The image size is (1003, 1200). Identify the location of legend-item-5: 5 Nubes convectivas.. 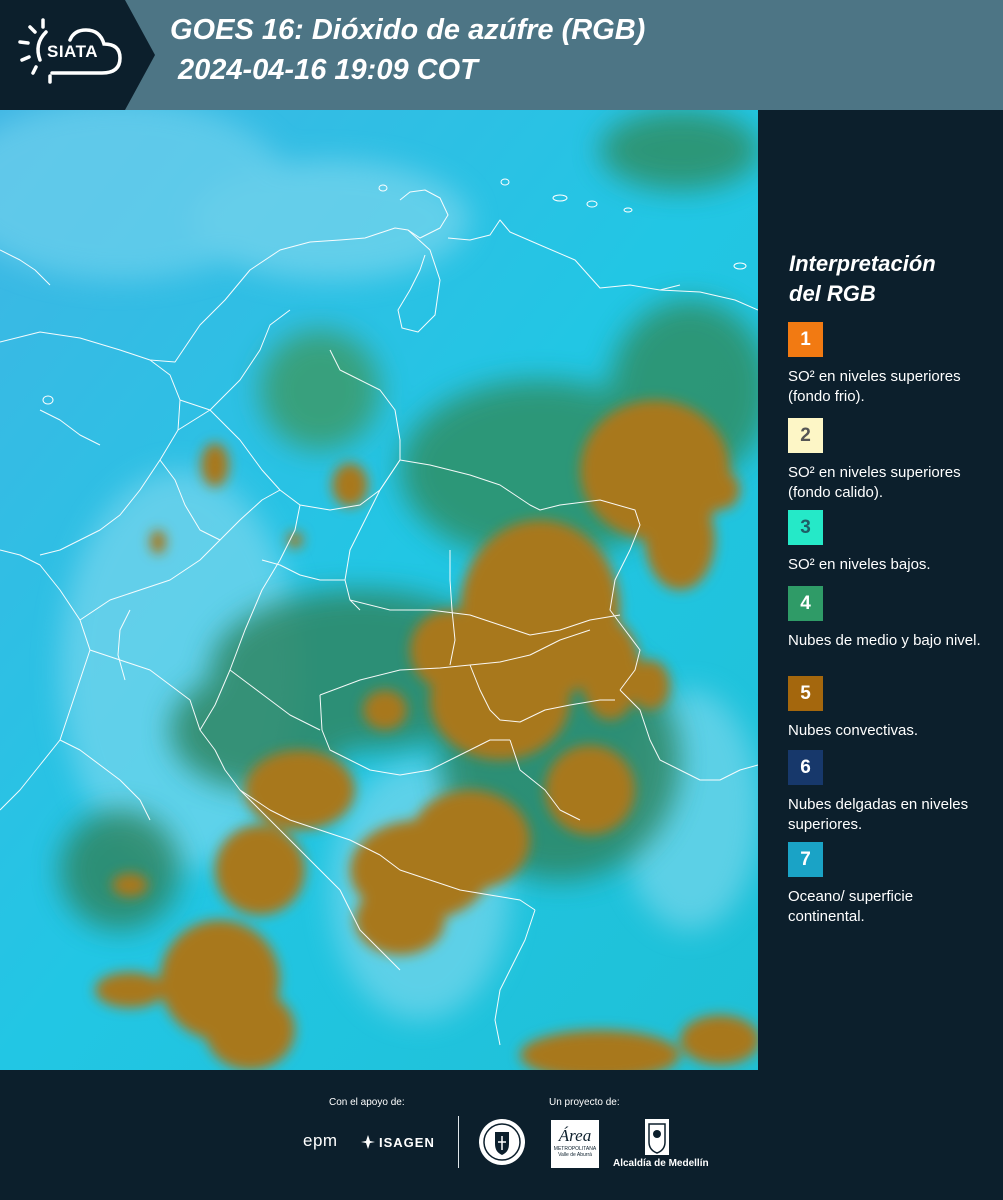
(890, 708).